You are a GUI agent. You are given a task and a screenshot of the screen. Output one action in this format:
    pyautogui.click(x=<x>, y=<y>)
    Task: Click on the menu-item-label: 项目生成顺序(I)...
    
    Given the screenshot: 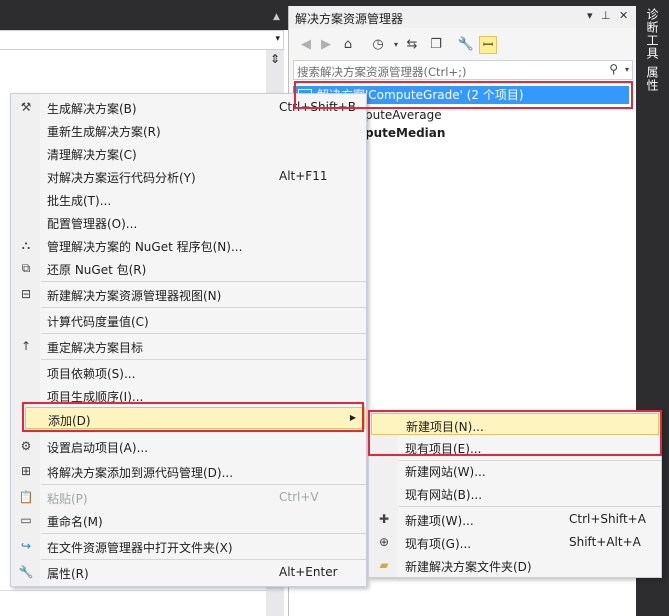 What is the action you would take?
    pyautogui.click(x=95, y=397)
    